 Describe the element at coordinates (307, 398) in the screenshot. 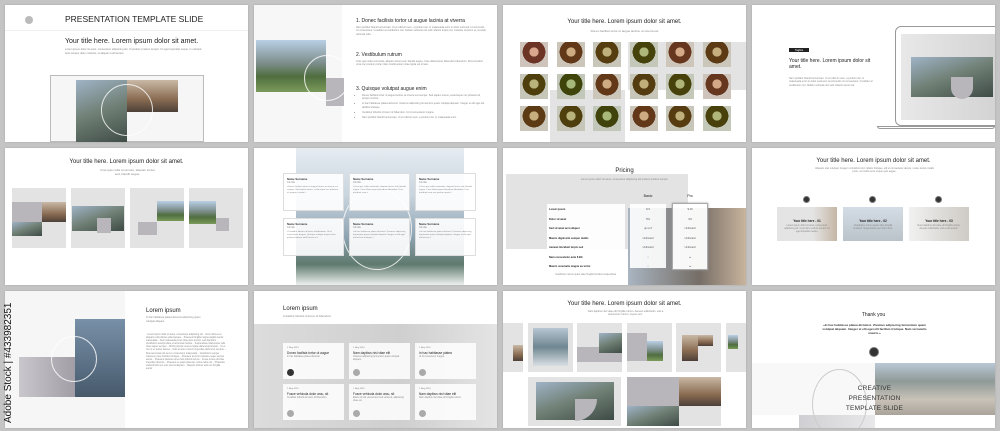

I see `card-text: Curabitur lobortis id lorem id bibendum.` at that location.